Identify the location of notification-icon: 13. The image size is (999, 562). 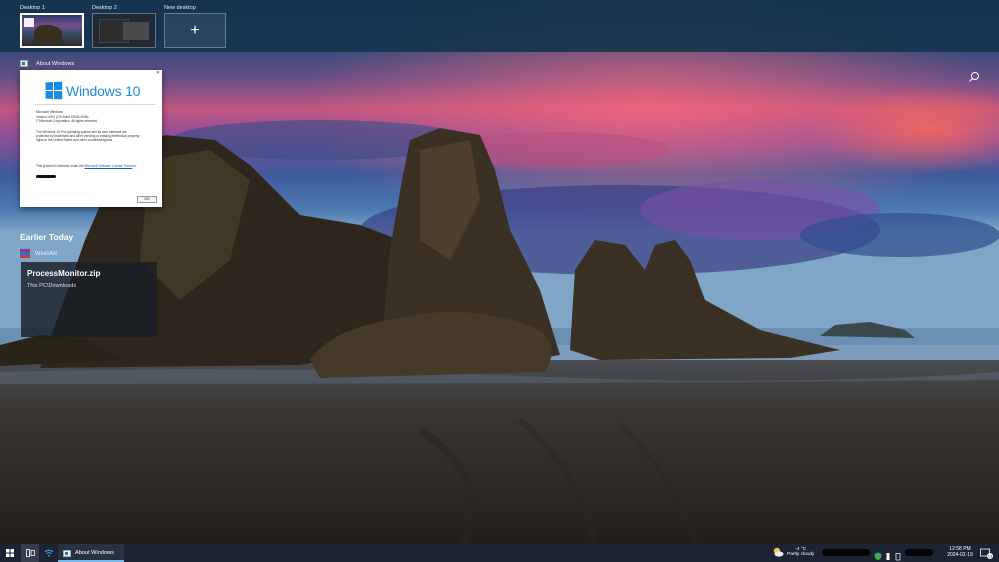
(986, 553).